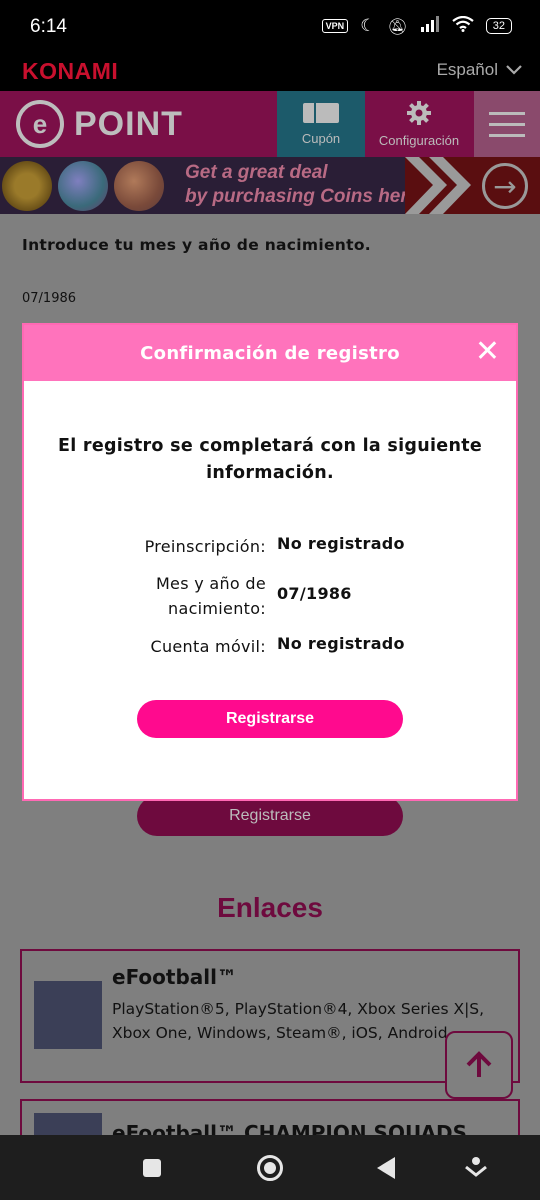 This screenshot has height=1200, width=540. I want to click on back-to-top-button, so click(479, 1065).